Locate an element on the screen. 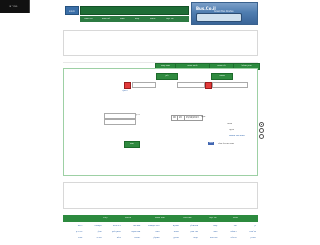  nav-item: צור קשר is located at coordinates (169, 19).